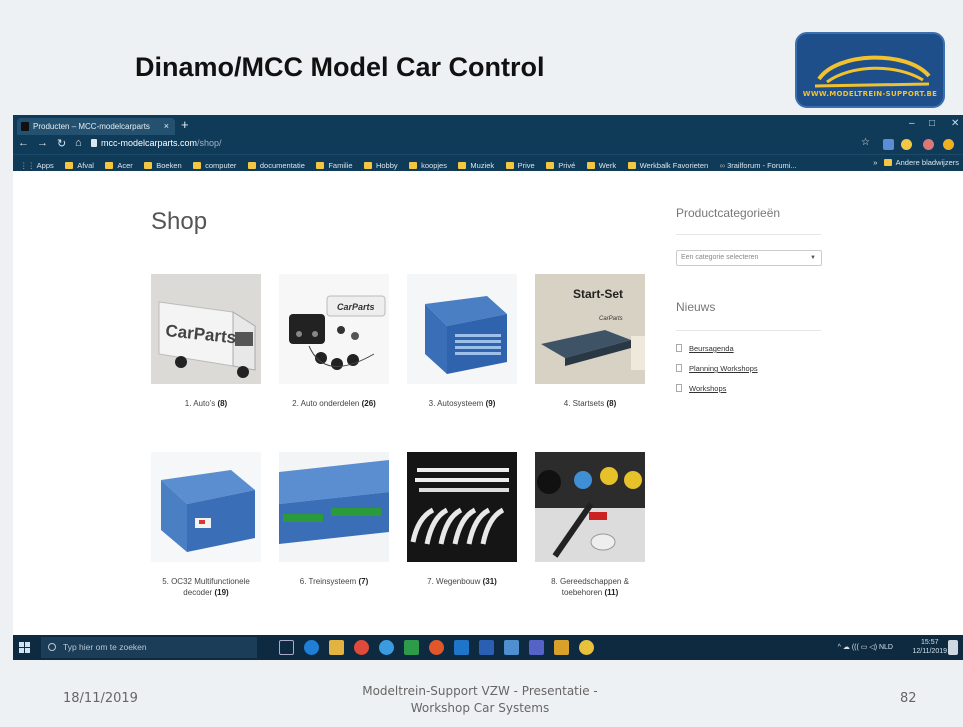 This screenshot has width=963, height=727. What do you see at coordinates (206, 403) in the screenshot?
I see `product-caption: 1. Auto's (8)` at bounding box center [206, 403].